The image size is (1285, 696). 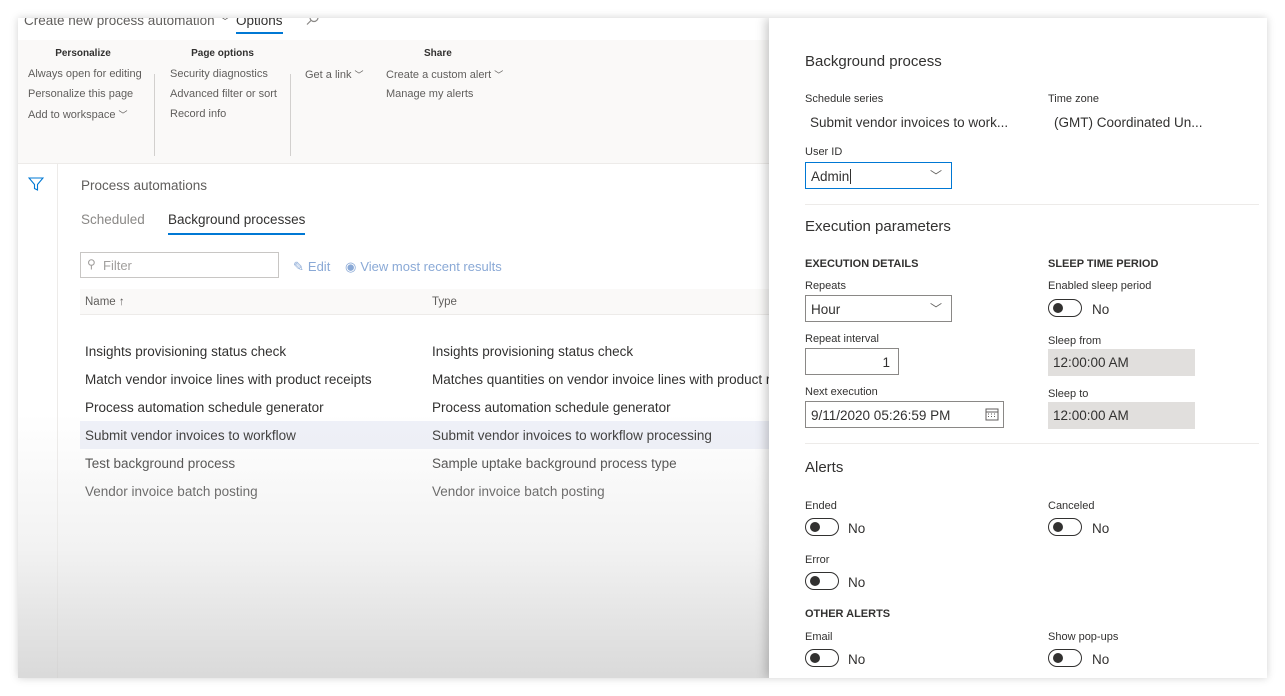 I want to click on manage-my-alerts-button: Manage my alerts, so click(x=446, y=98).